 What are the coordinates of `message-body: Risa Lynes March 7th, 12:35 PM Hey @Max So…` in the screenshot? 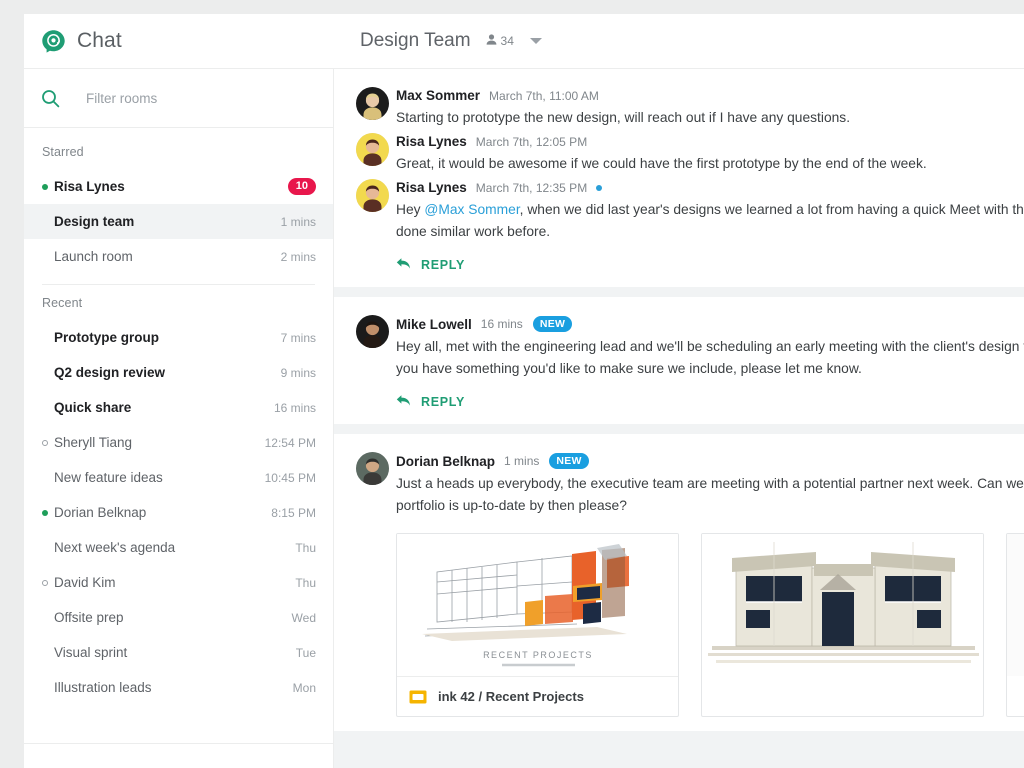 It's located at (710, 211).